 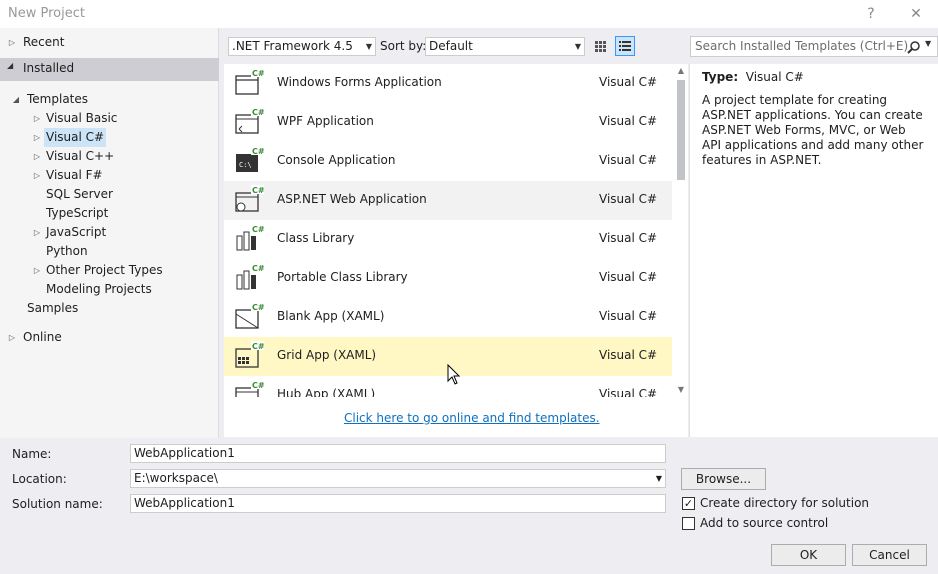 I want to click on nav-item-label: Visual Basic, so click(x=82, y=118).